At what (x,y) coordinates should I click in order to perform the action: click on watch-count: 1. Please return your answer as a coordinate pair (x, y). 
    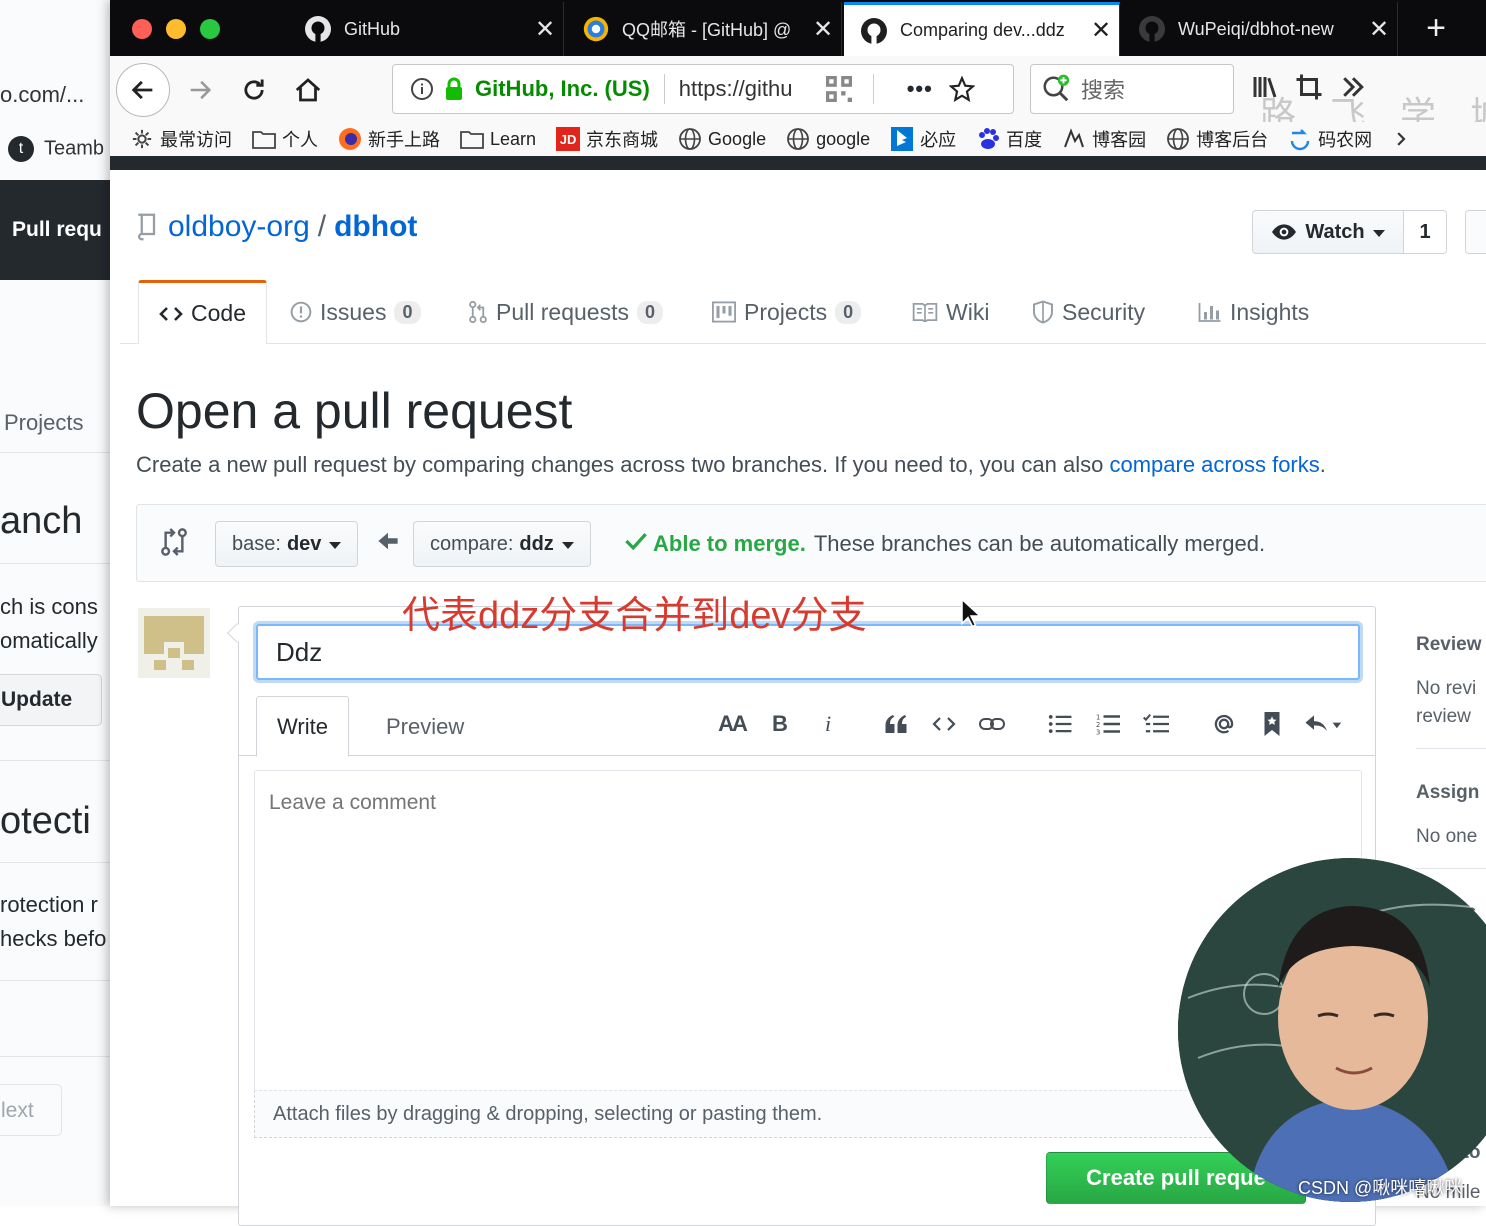
    Looking at the image, I should click on (1425, 232).